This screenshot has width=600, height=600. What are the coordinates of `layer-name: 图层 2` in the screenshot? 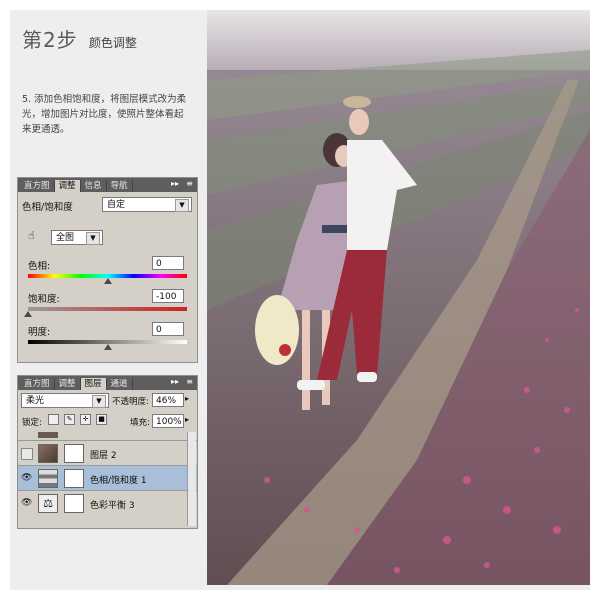 It's located at (103, 456).